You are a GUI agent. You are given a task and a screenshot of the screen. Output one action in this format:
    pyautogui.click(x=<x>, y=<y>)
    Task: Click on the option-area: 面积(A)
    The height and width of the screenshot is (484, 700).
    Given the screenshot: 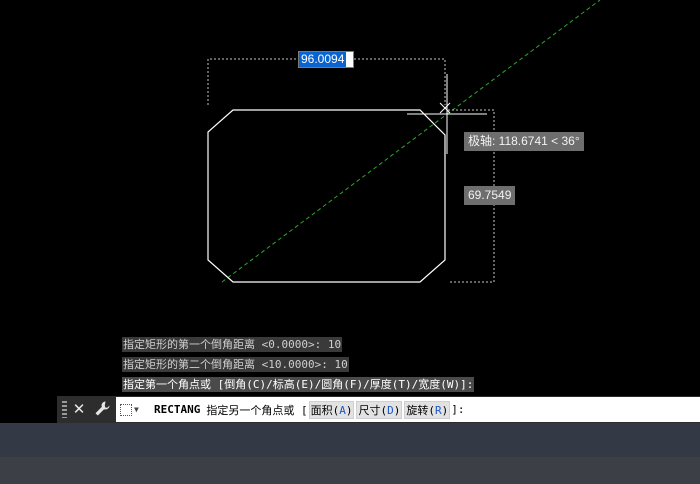 What is the action you would take?
    pyautogui.click(x=331, y=409)
    